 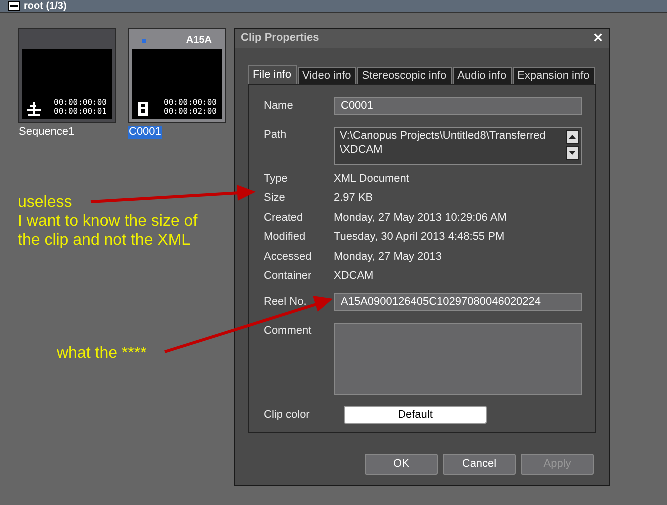 I want to click on path-text: V:\Canopus Projects\Untitled8\Transferred \XDCAM, so click(x=443, y=143).